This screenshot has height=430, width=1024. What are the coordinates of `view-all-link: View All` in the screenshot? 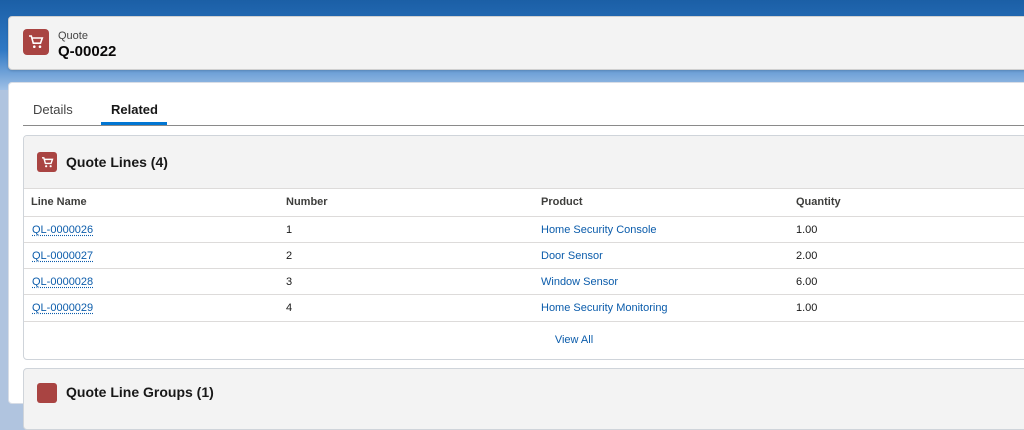 It's located at (524, 340).